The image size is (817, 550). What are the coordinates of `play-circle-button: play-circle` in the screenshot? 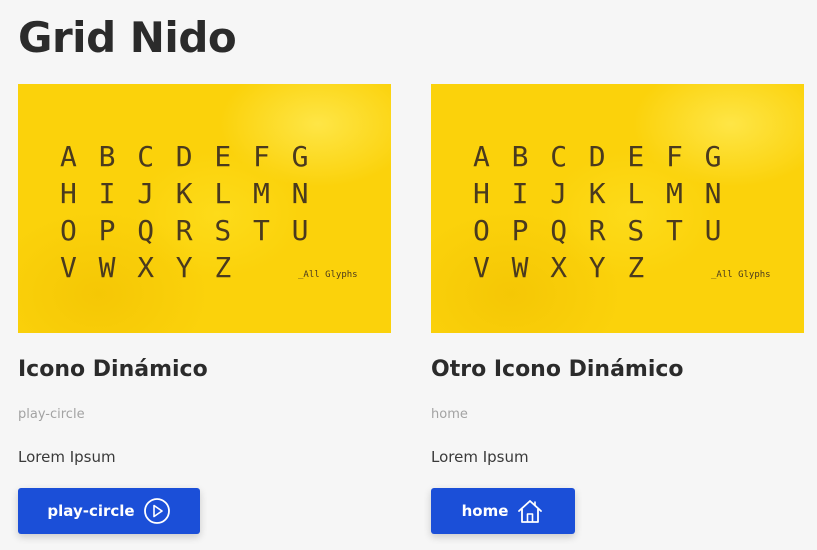 It's located at (109, 511).